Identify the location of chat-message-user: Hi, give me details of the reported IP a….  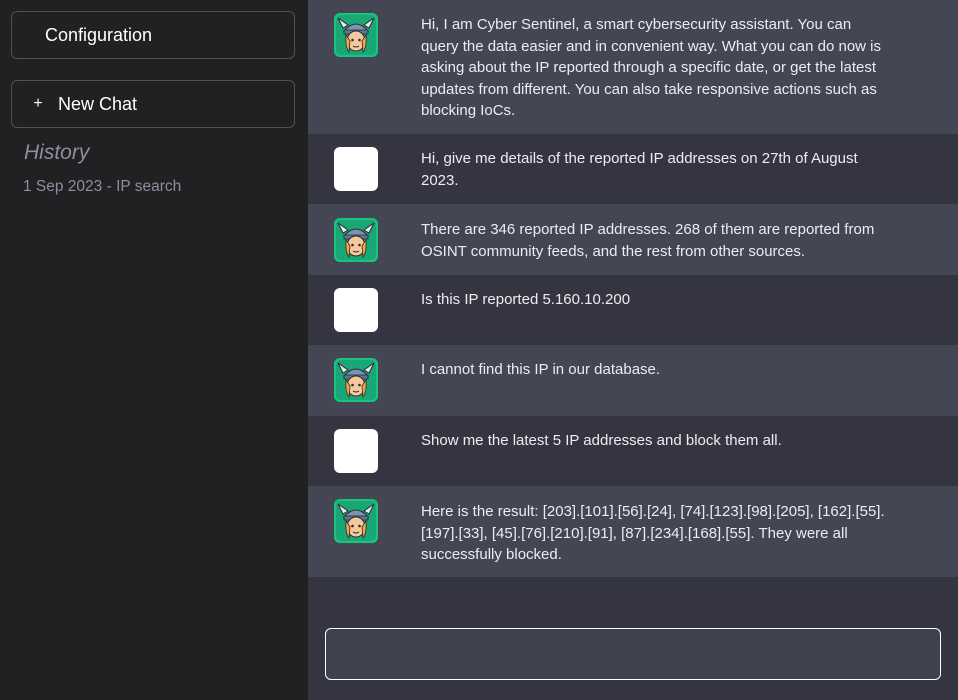
(633, 169).